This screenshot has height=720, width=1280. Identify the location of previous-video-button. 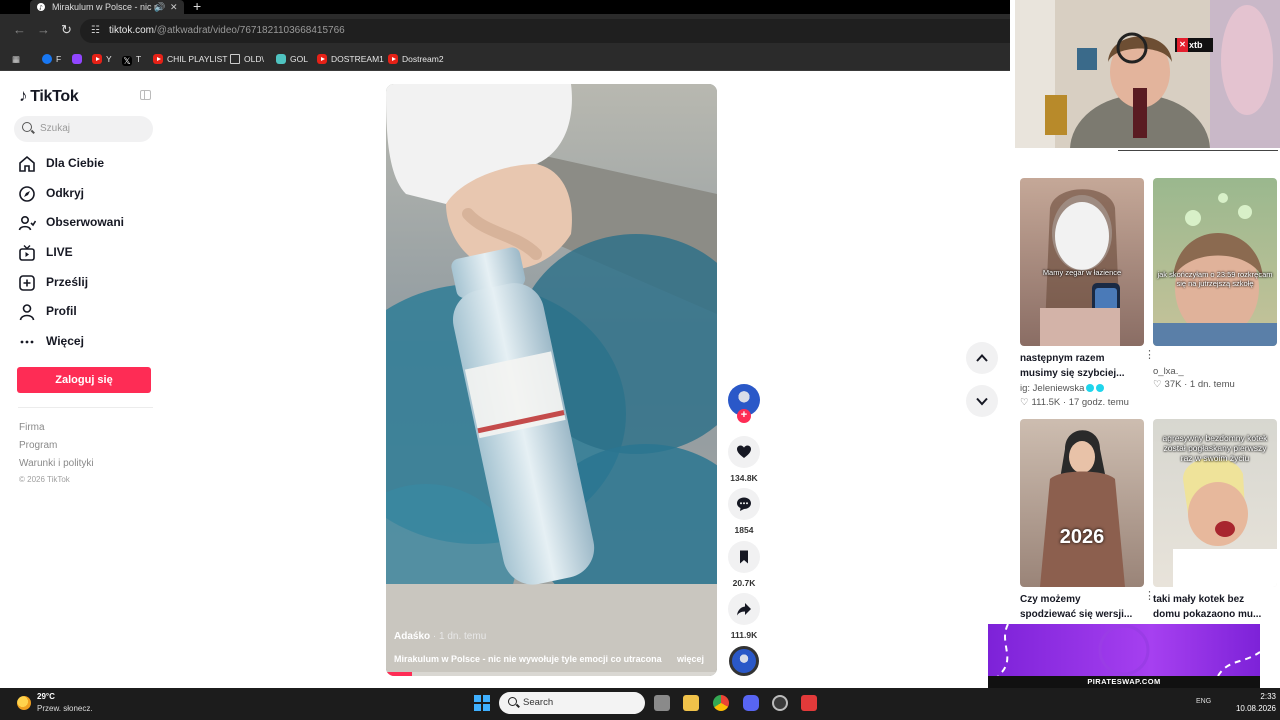
(982, 358).